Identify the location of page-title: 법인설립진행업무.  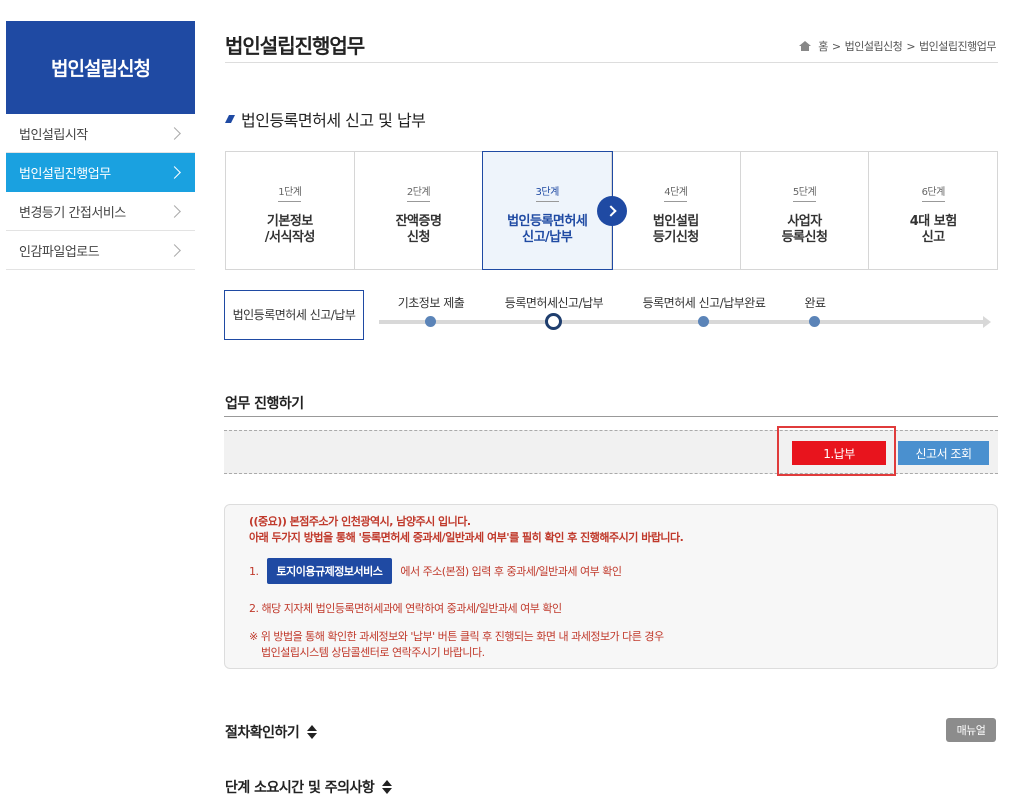
(295, 46).